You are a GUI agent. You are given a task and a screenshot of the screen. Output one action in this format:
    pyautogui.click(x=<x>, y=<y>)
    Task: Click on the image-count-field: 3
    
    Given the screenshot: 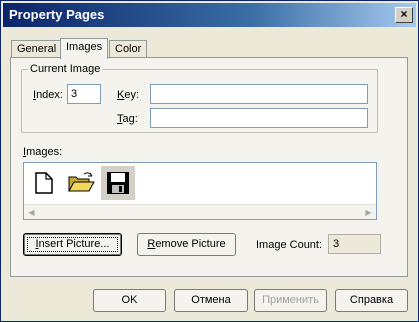 What is the action you would take?
    pyautogui.click(x=354, y=244)
    